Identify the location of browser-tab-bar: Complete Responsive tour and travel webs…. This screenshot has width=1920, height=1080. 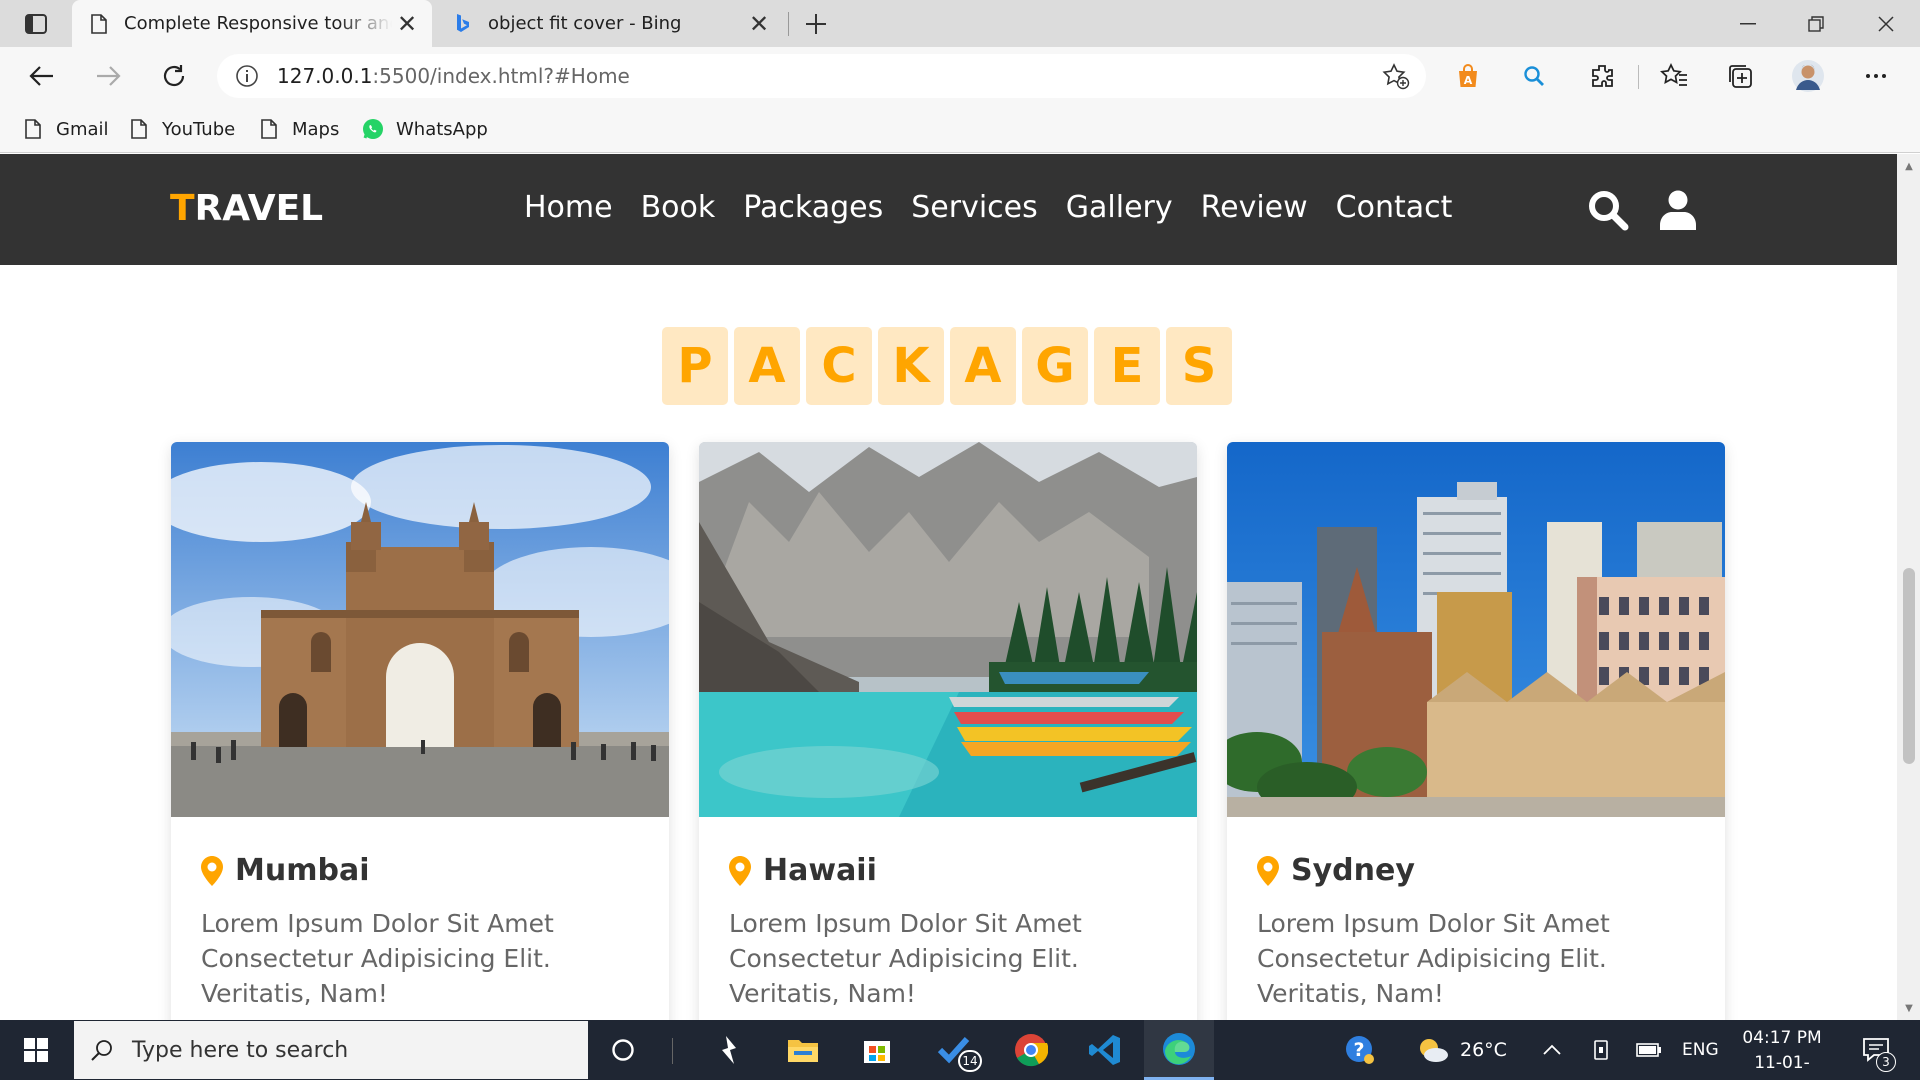
(960, 23).